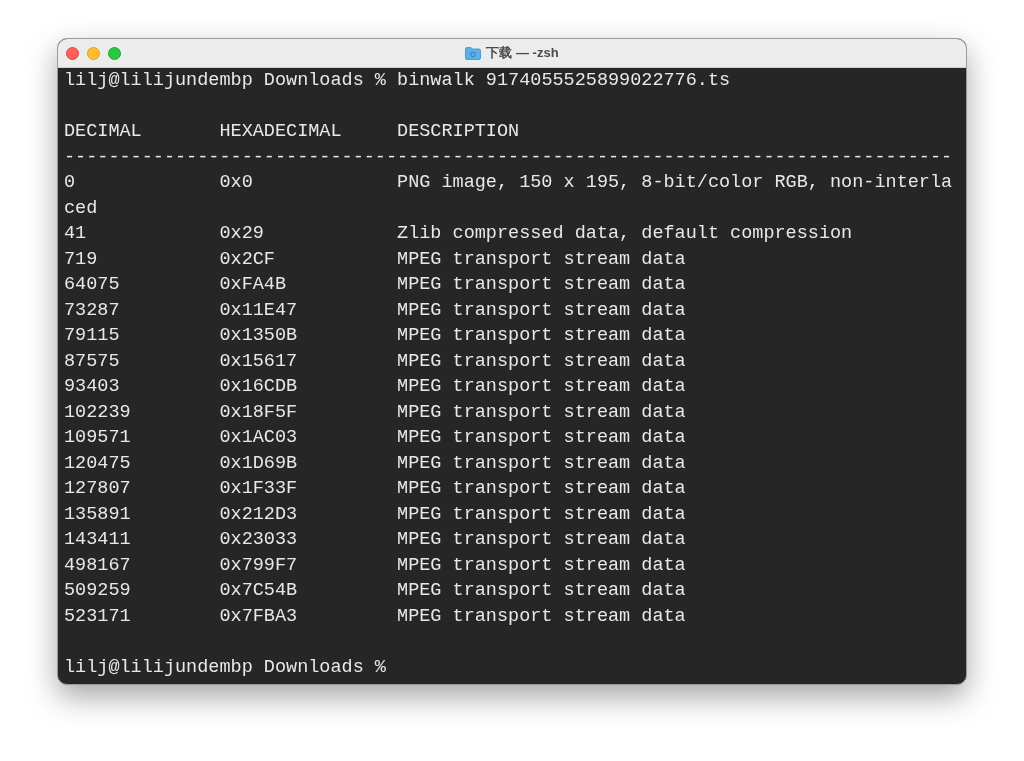  Describe the element at coordinates (473, 53) in the screenshot. I see `folder-icon` at that location.